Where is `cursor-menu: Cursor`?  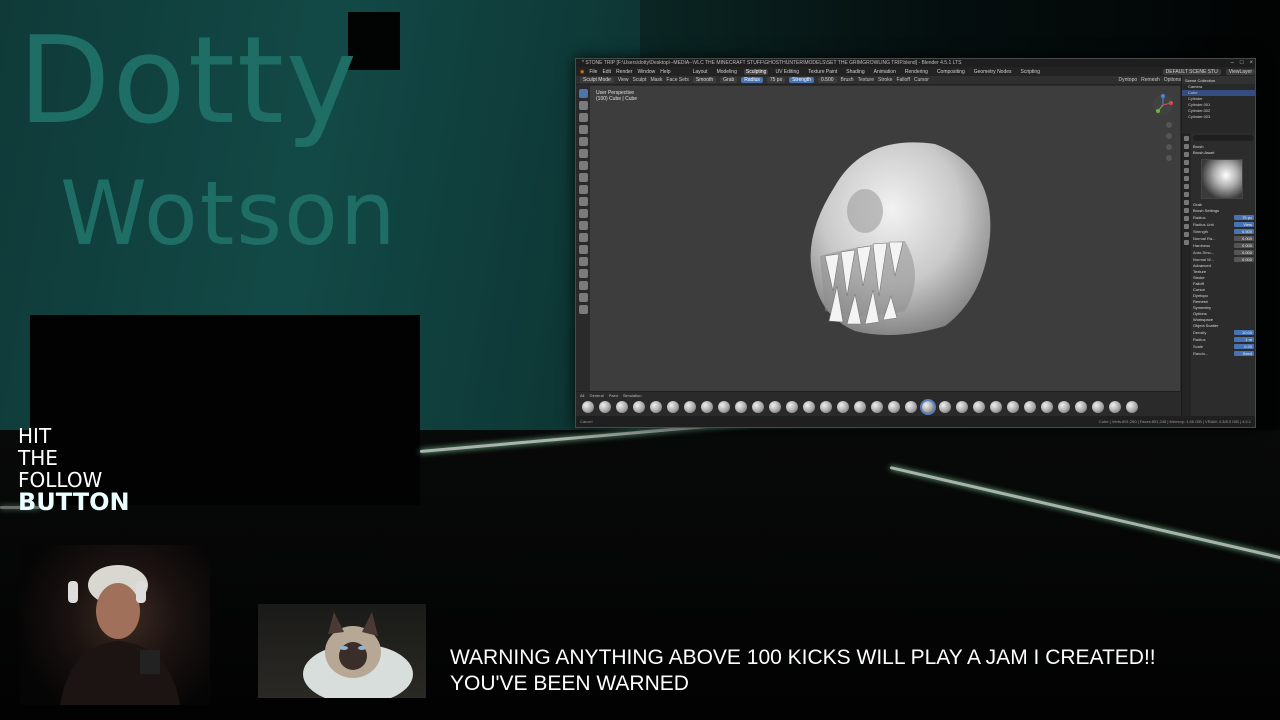
cursor-menu: Cursor is located at coordinates (921, 80).